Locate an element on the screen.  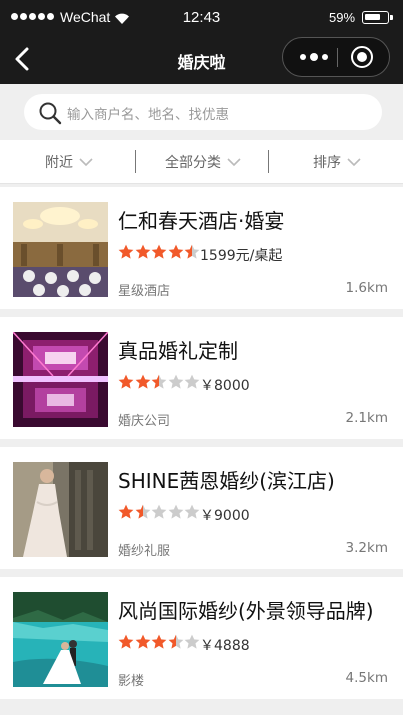
more-button is located at coordinates (314, 57).